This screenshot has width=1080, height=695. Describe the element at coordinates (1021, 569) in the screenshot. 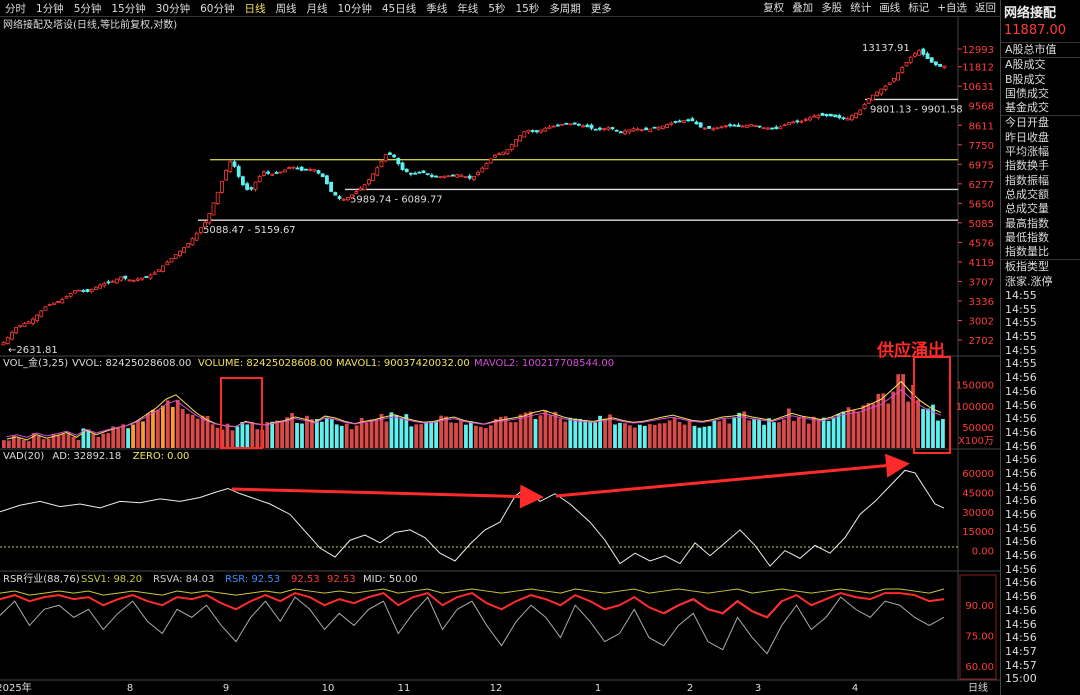

I see `time-20: 14:56` at that location.